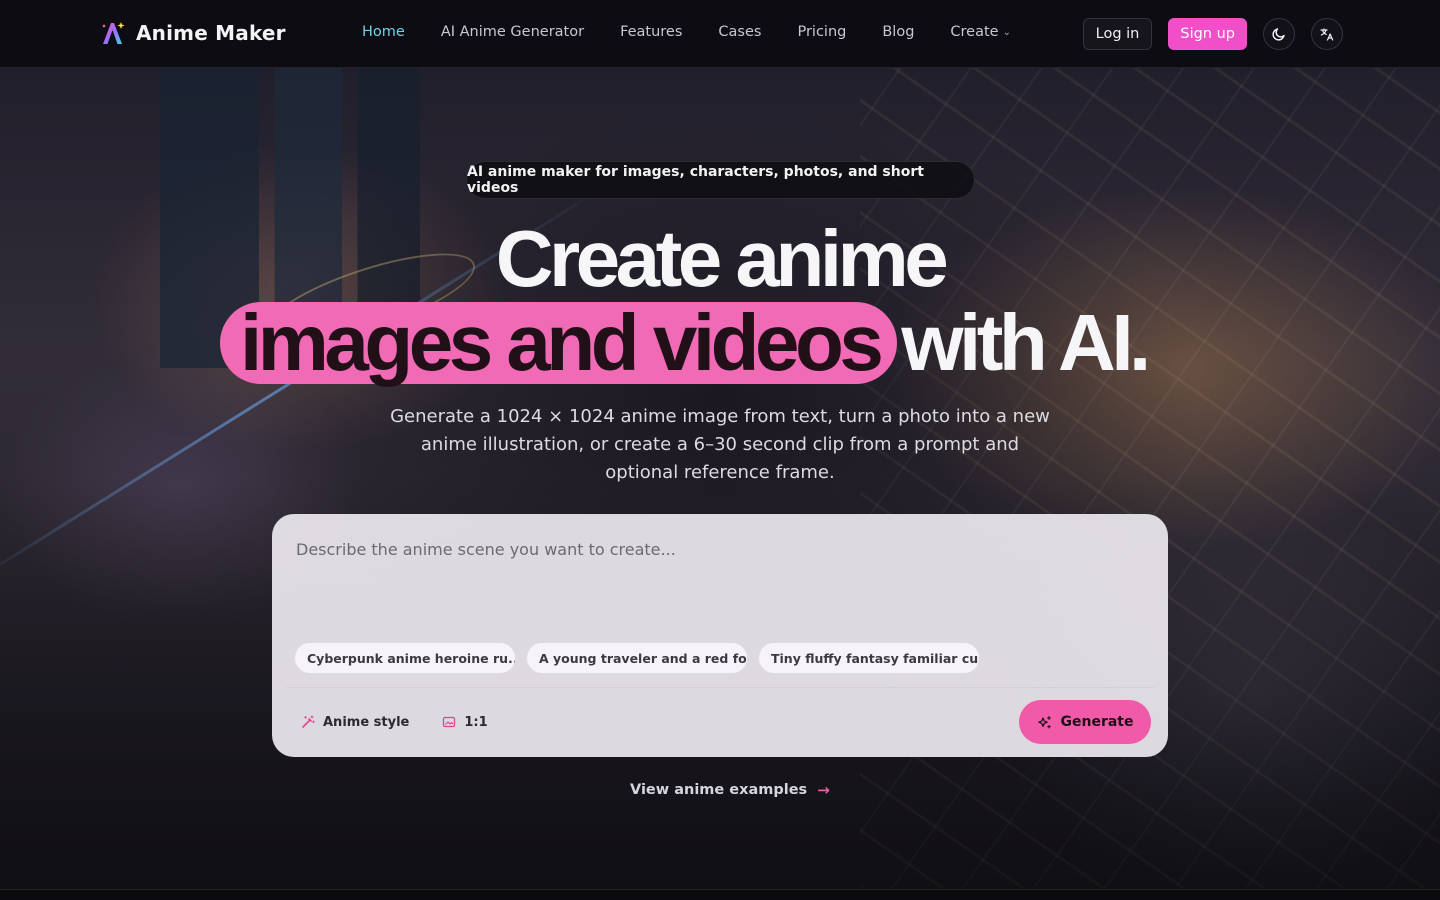  I want to click on nav-blog: Blog, so click(898, 32).